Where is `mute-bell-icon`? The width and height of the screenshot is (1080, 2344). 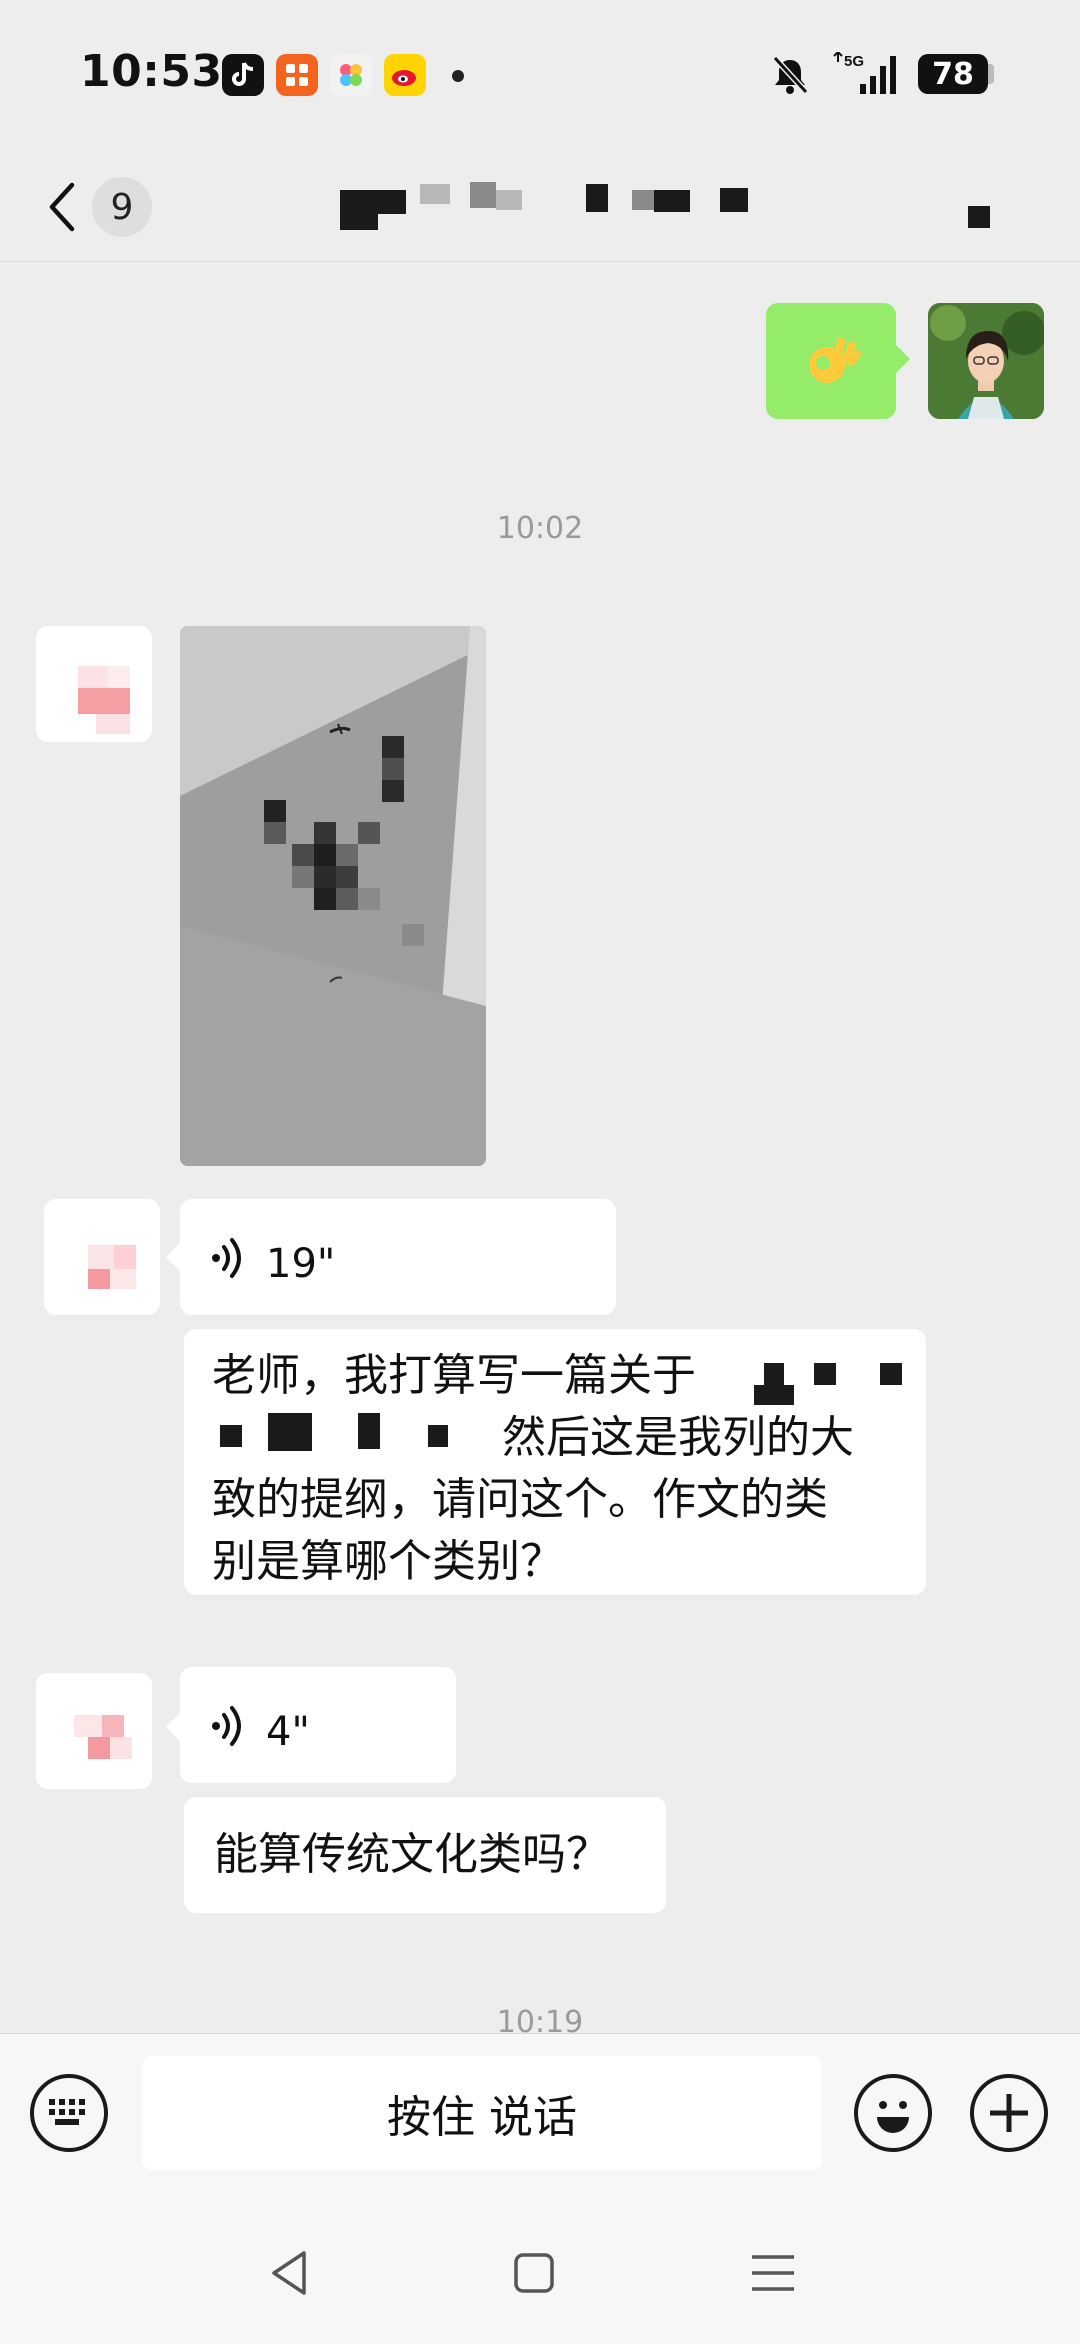 mute-bell-icon is located at coordinates (790, 75).